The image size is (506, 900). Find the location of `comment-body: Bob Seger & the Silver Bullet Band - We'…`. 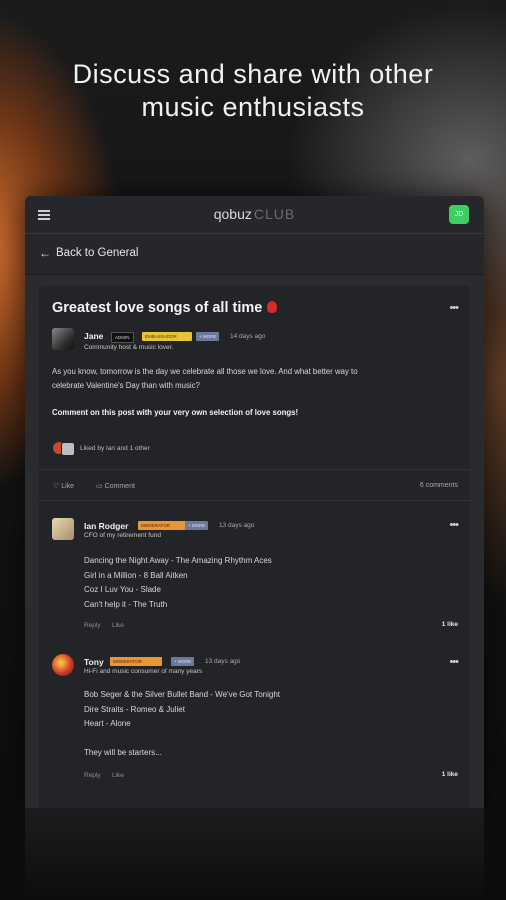

comment-body: Bob Seger & the Silver Bullet Band - We'… is located at coordinates (182, 723).